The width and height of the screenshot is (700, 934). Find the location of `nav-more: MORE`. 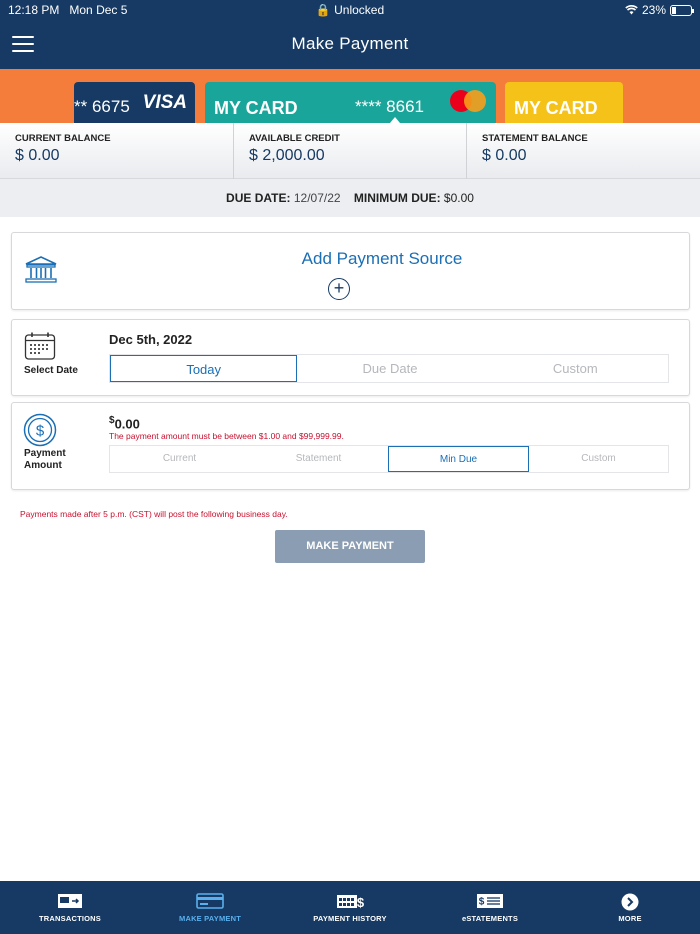

nav-more: MORE is located at coordinates (630, 907).